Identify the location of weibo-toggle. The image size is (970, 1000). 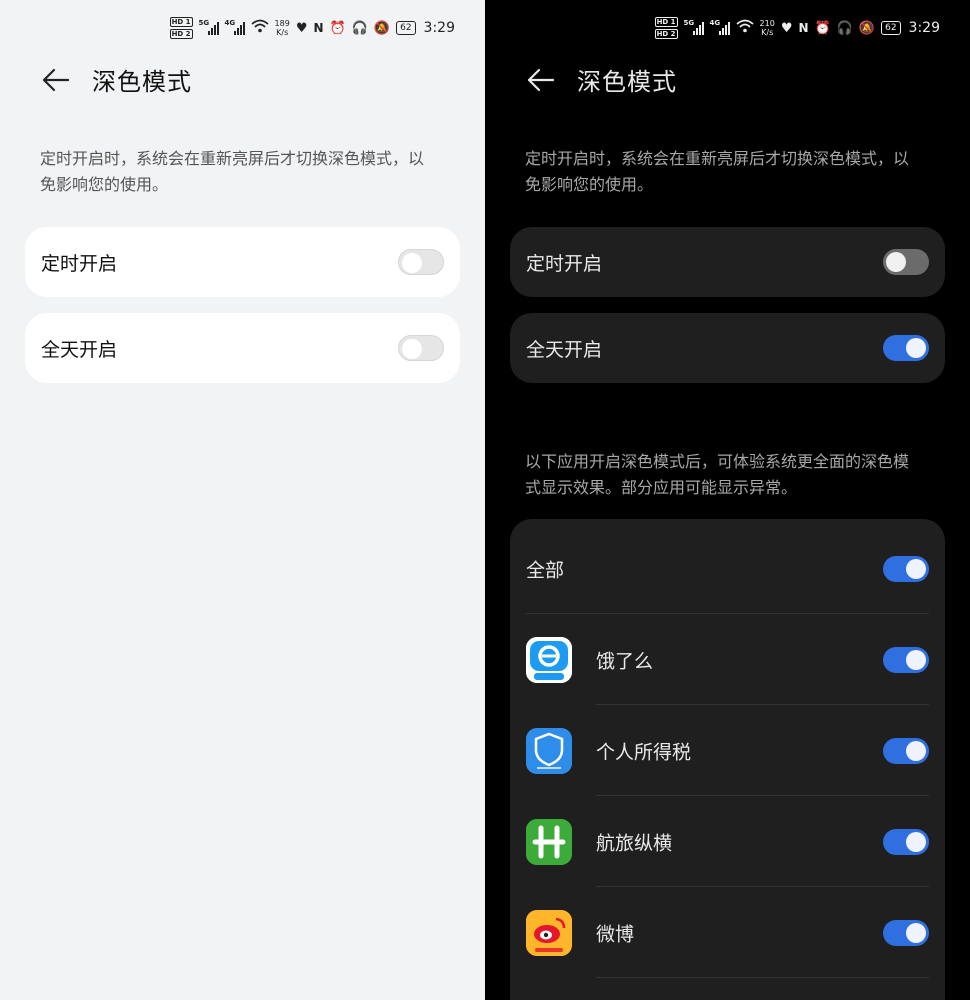
(906, 932).